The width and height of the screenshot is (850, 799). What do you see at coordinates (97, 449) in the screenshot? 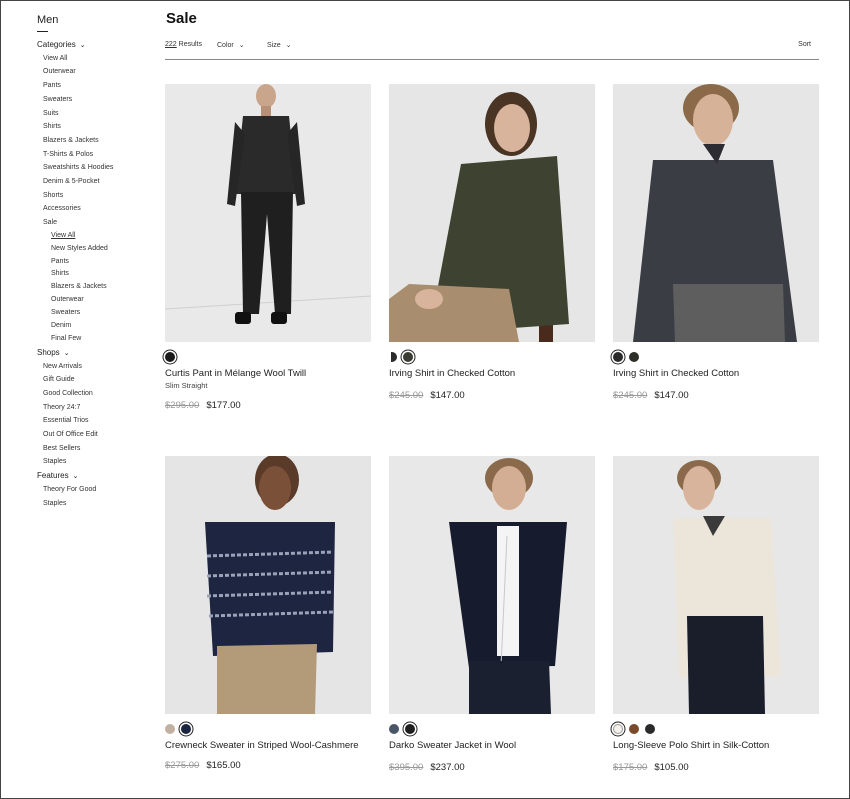
I see `shop-item-best-sellers: Best Sellers` at bounding box center [97, 449].